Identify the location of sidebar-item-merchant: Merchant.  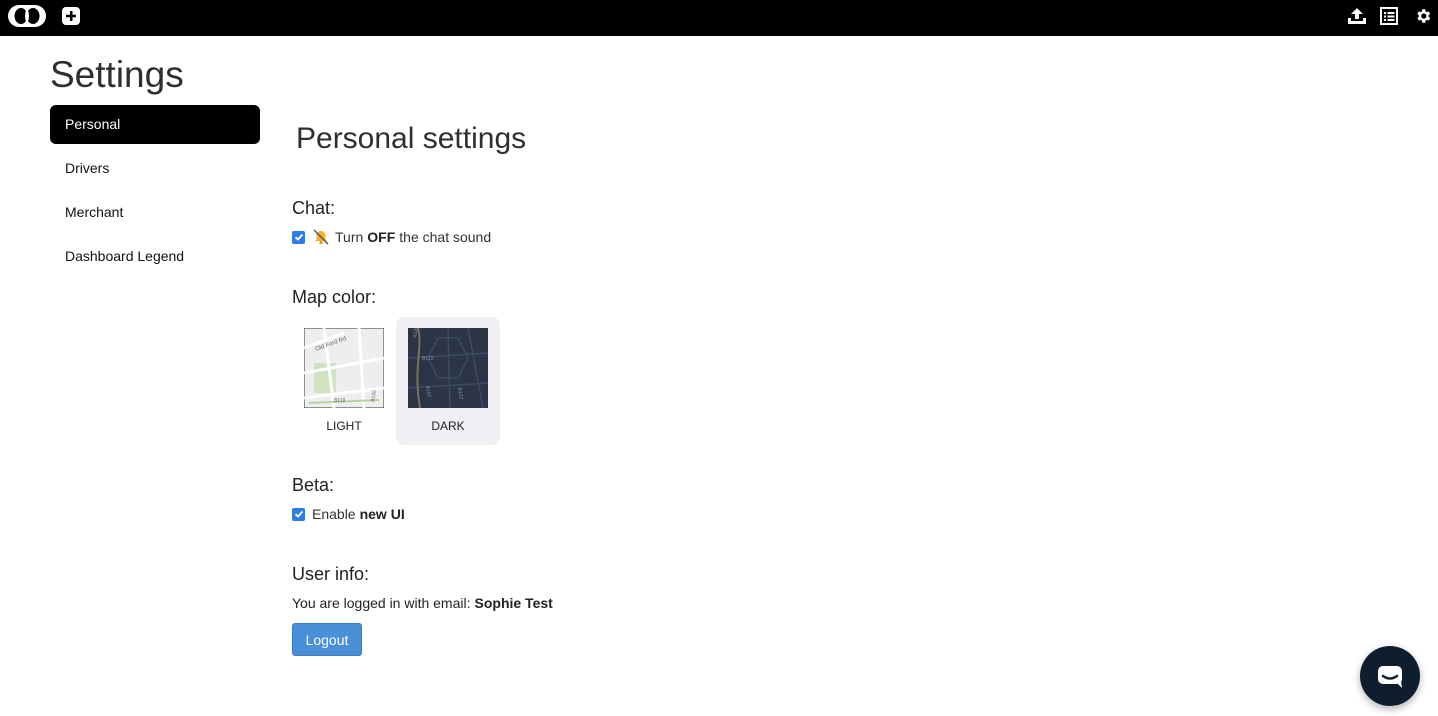
(155, 212).